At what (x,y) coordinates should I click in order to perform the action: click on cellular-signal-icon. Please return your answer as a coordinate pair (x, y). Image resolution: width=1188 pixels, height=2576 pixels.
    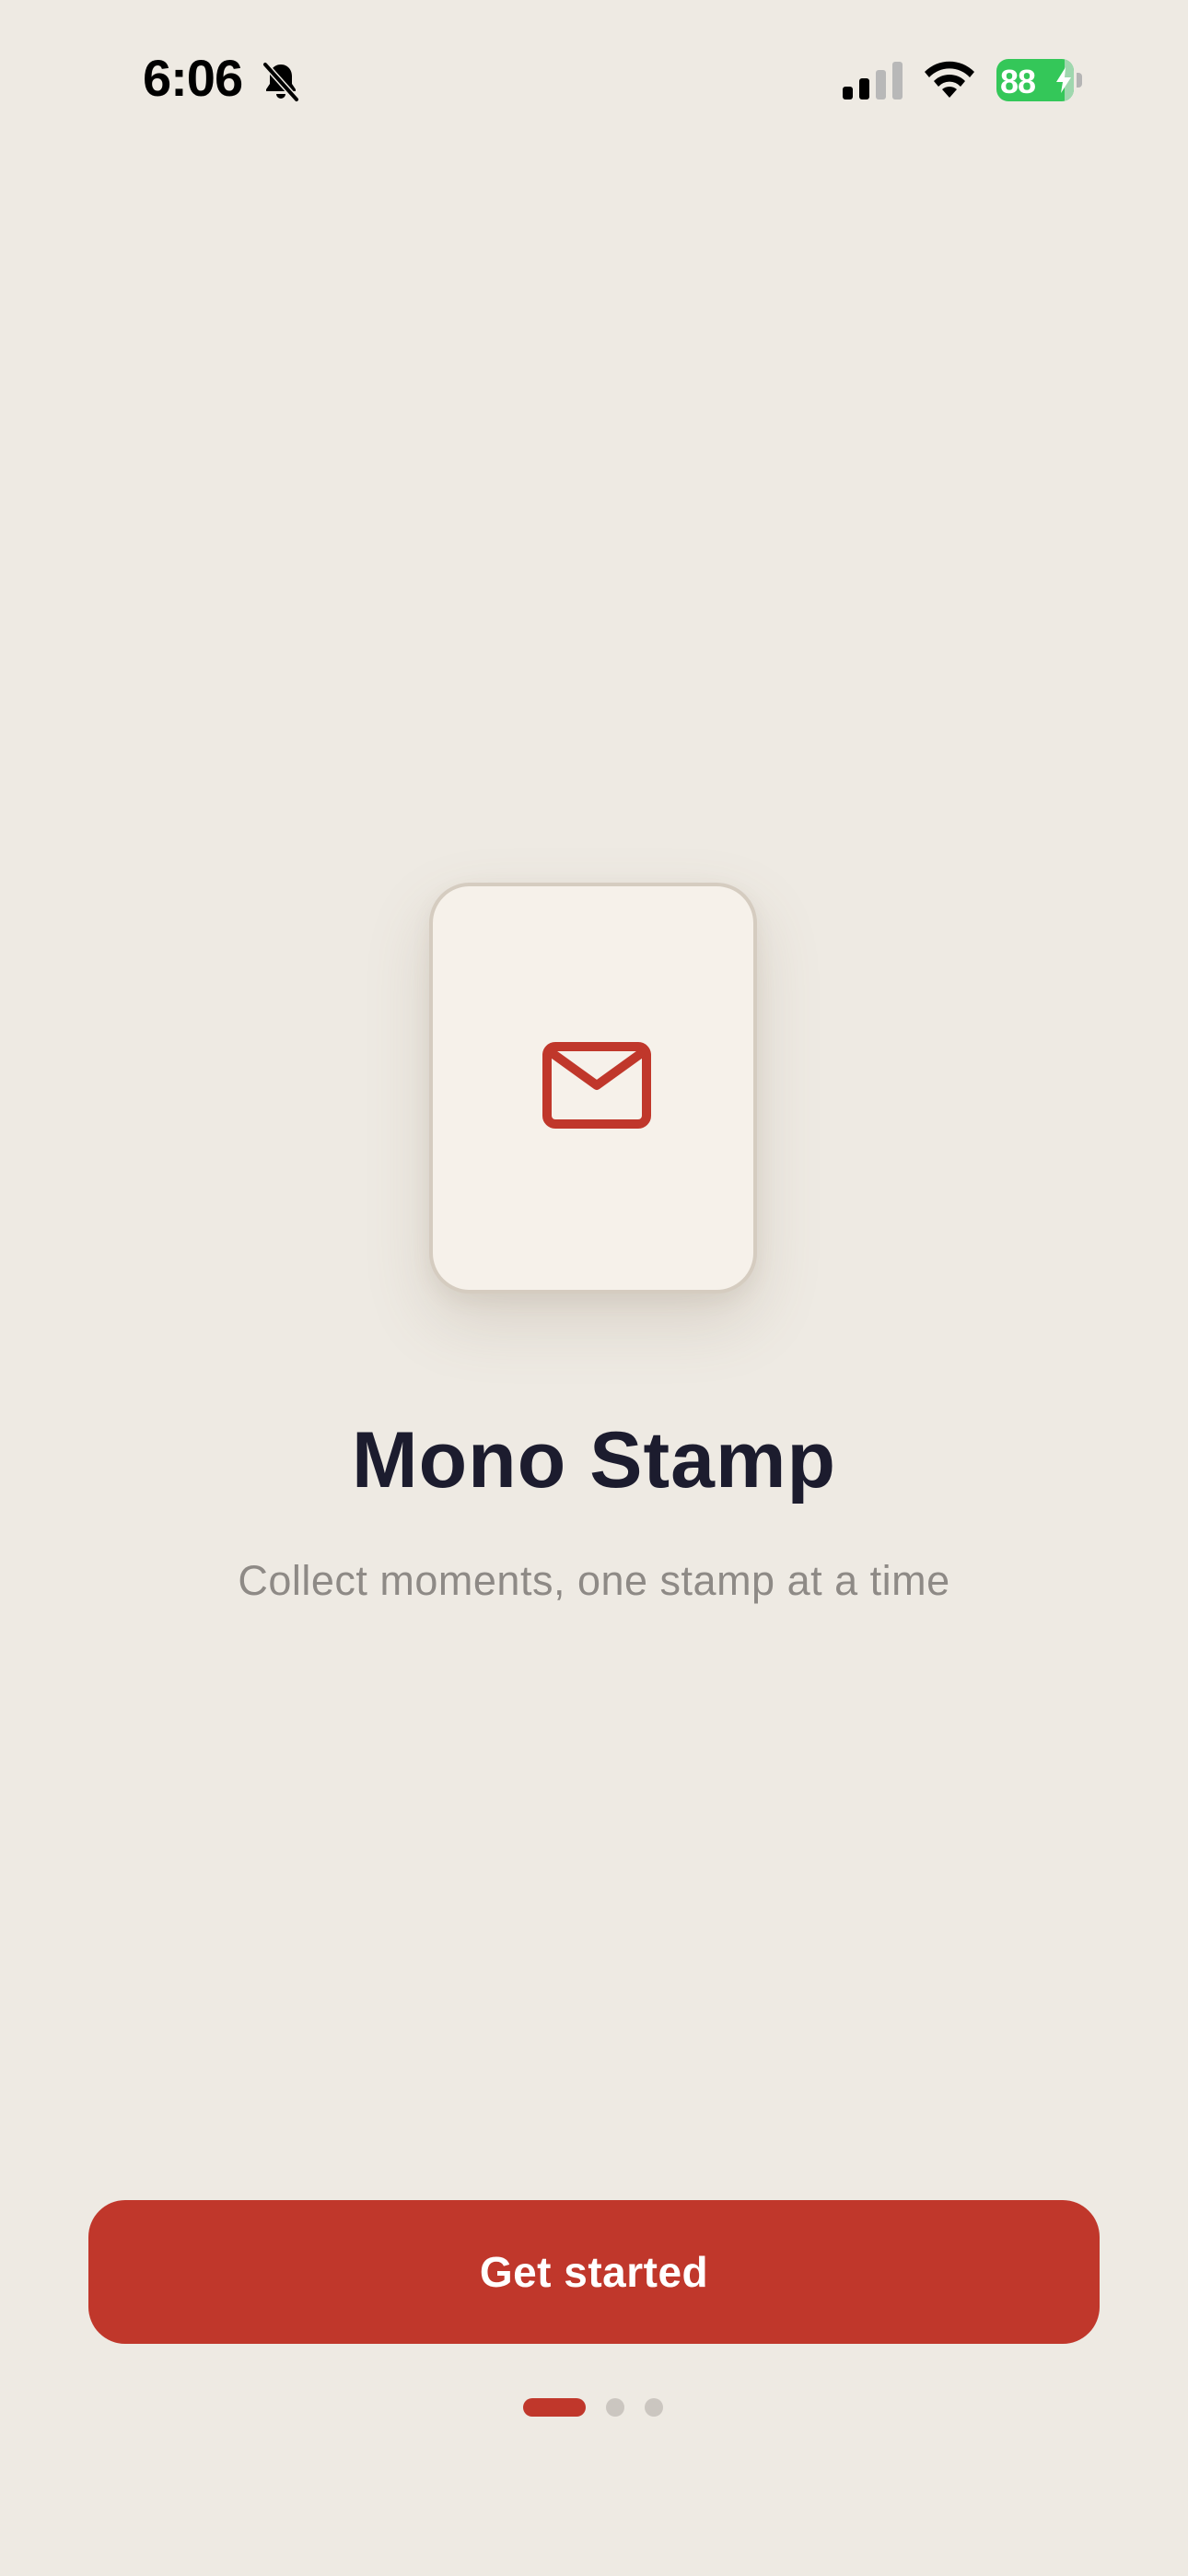
    Looking at the image, I should click on (873, 81).